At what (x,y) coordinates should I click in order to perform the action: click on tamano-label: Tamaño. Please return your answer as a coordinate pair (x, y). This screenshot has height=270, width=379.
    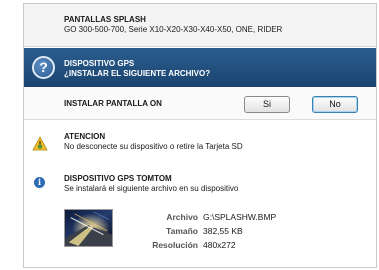
    Looking at the image, I should click on (182, 231).